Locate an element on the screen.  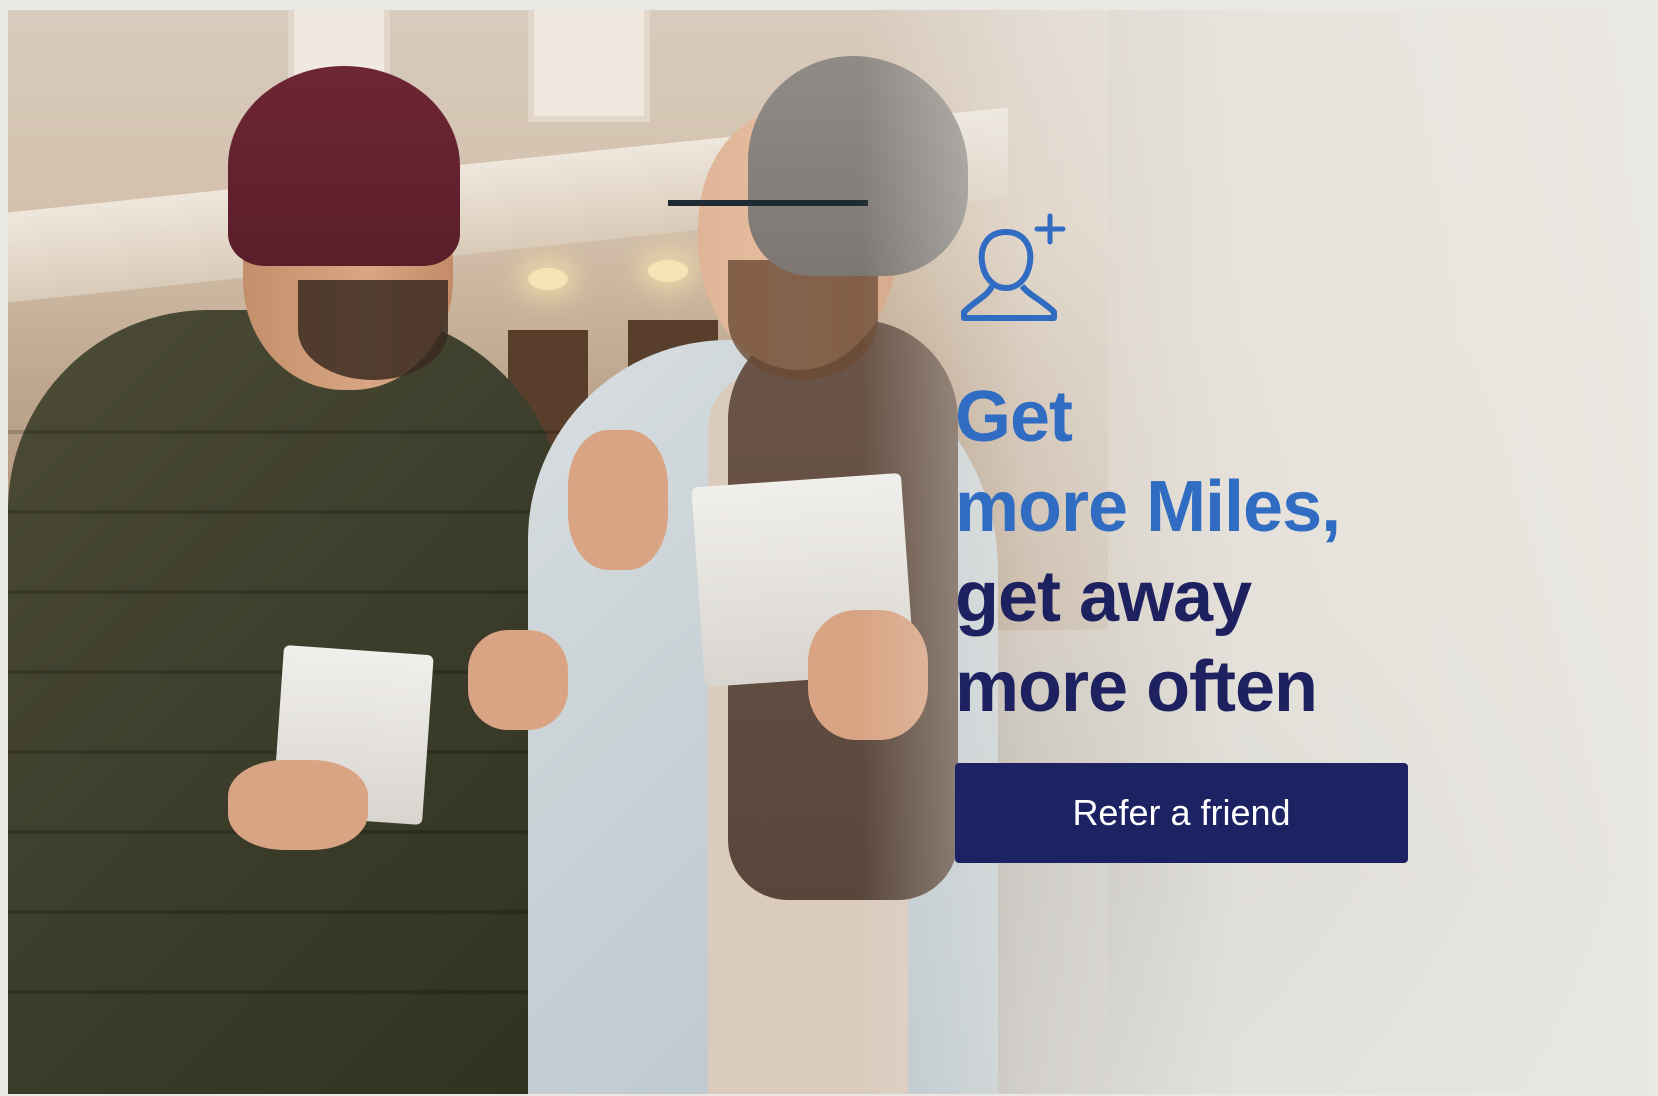
add-user-icon is located at coordinates (1013, 267).